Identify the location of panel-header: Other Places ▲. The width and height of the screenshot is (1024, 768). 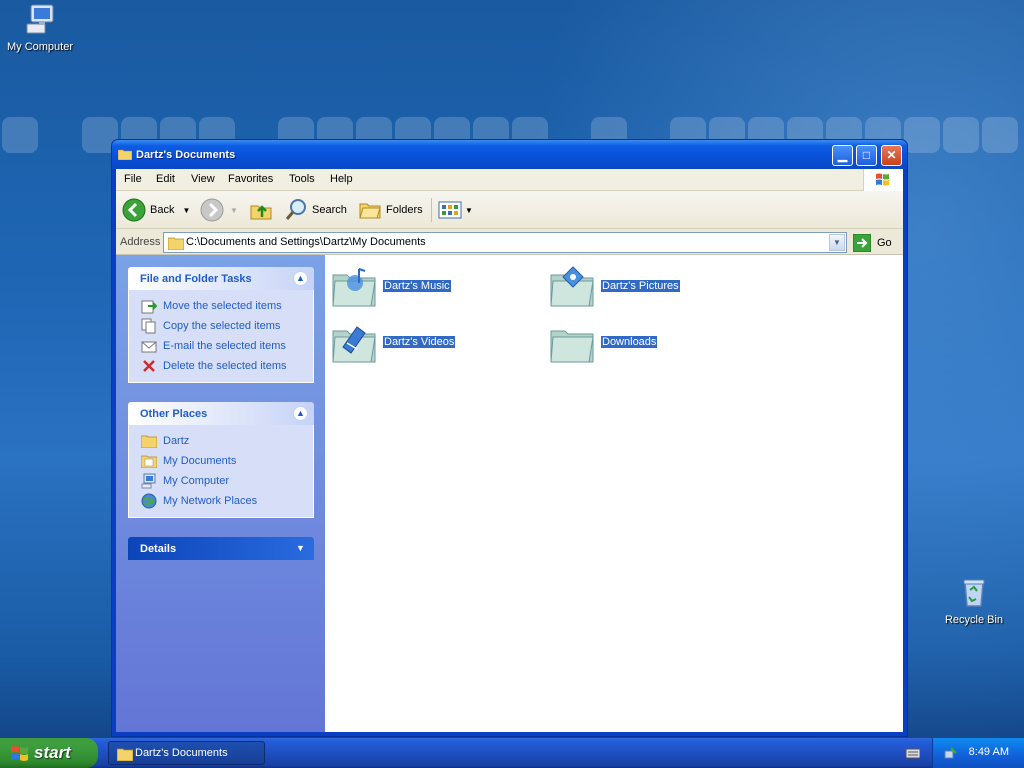
(221, 413).